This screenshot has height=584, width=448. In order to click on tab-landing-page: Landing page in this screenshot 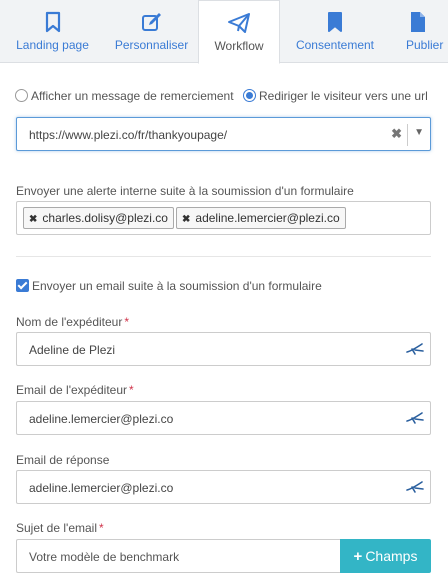, I will do `click(52, 31)`.